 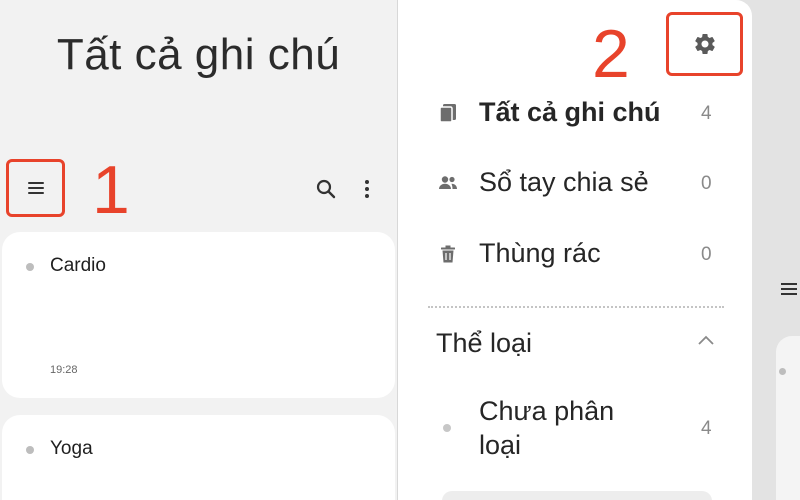 I want to click on search-icon, so click(x=326, y=189).